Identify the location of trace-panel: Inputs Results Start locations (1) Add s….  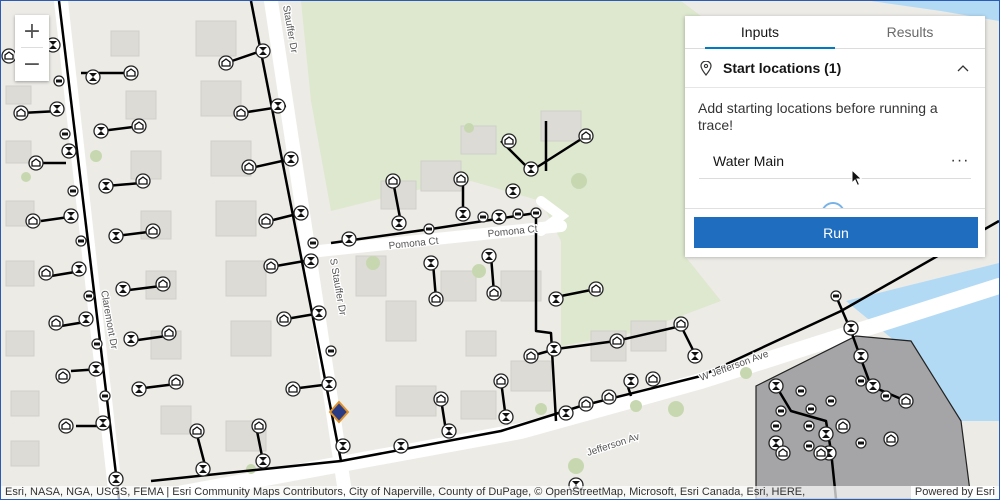
(835, 136).